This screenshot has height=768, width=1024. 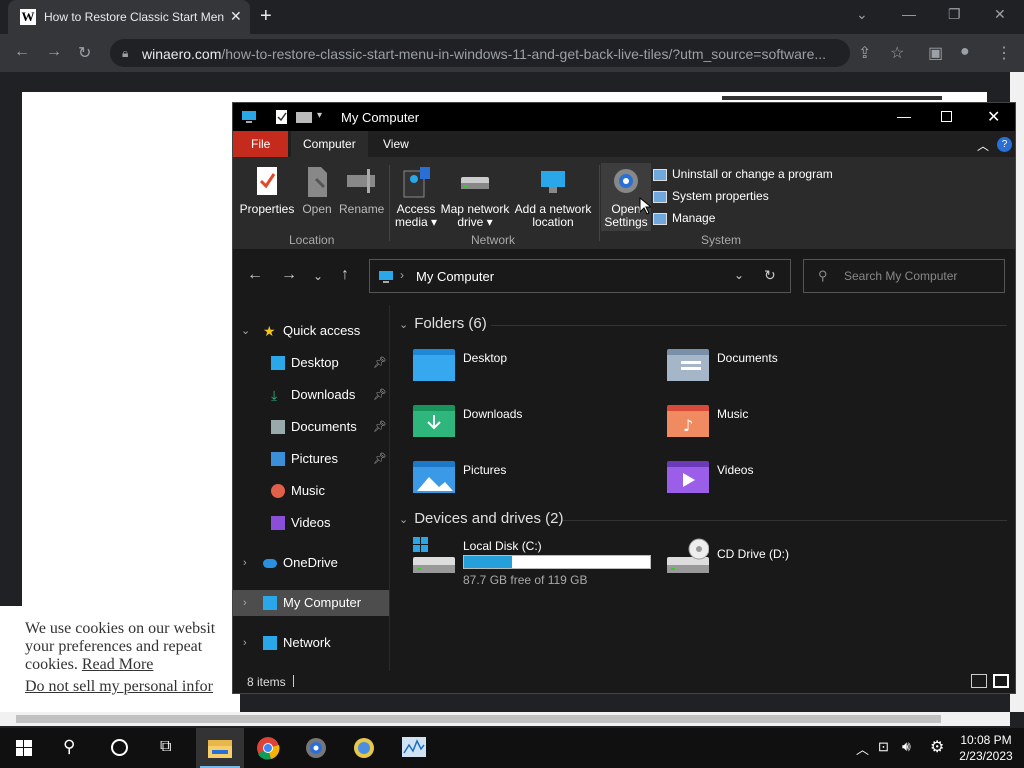 I want to click on forward-icon: →, so click(x=54, y=52).